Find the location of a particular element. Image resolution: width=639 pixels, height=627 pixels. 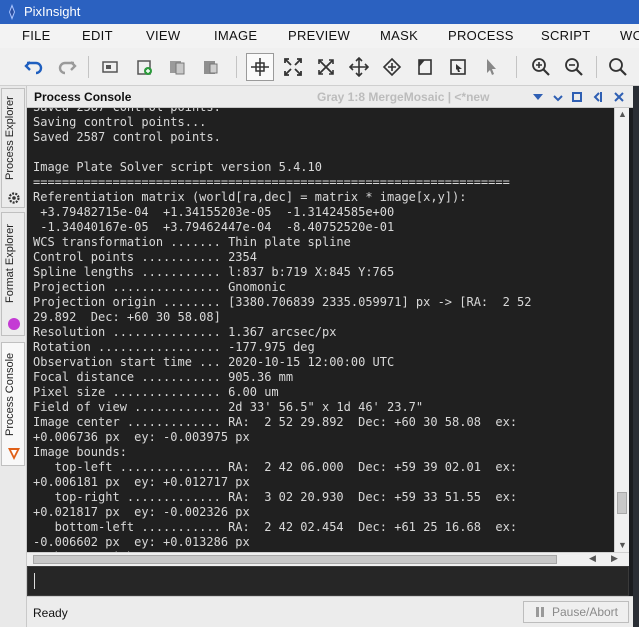

search-button is located at coordinates (618, 67).